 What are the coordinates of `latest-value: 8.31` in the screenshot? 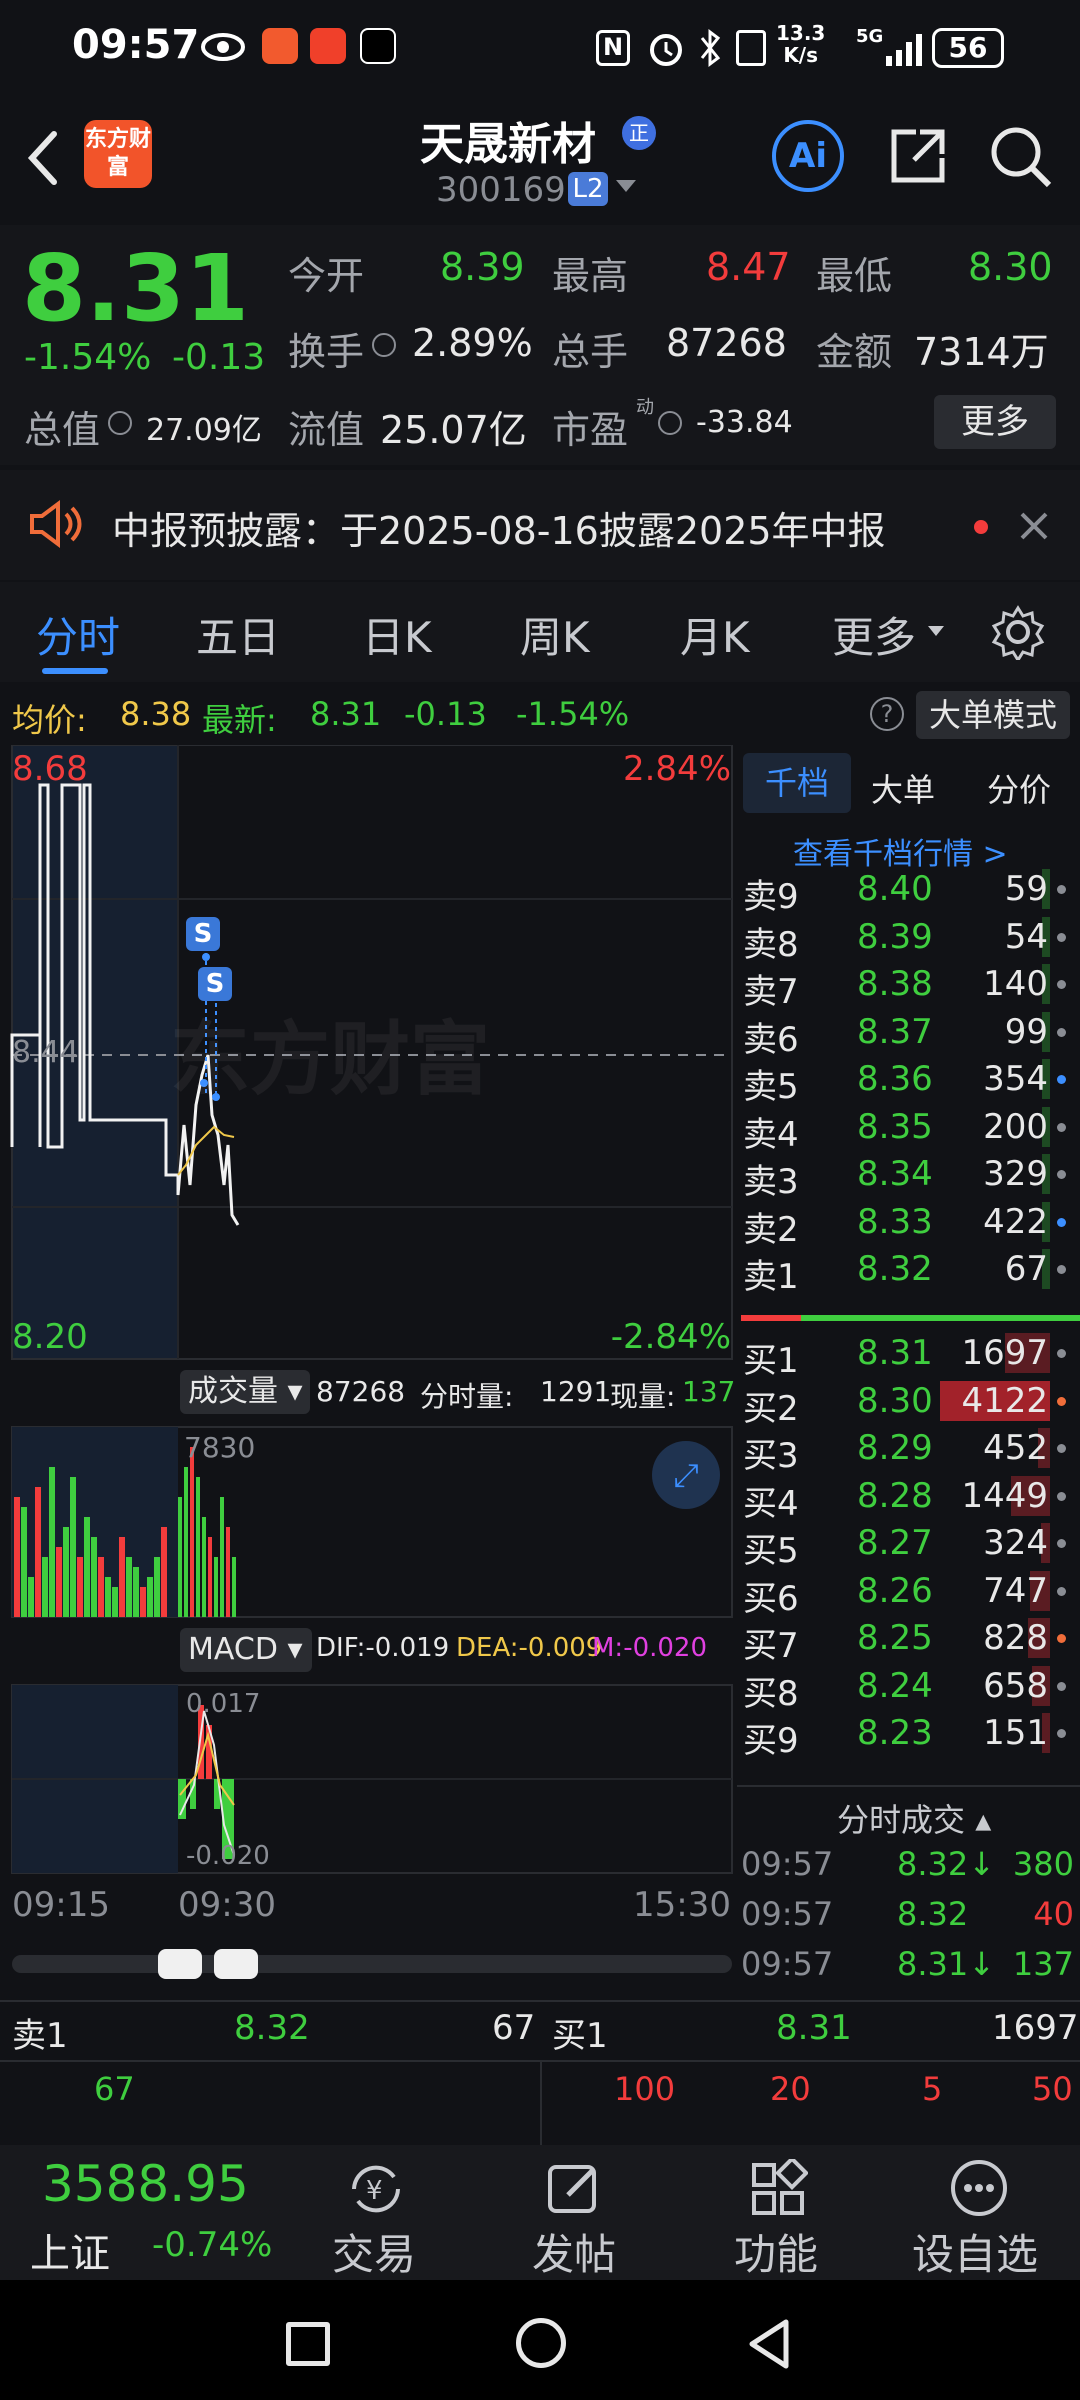 It's located at (346, 714).